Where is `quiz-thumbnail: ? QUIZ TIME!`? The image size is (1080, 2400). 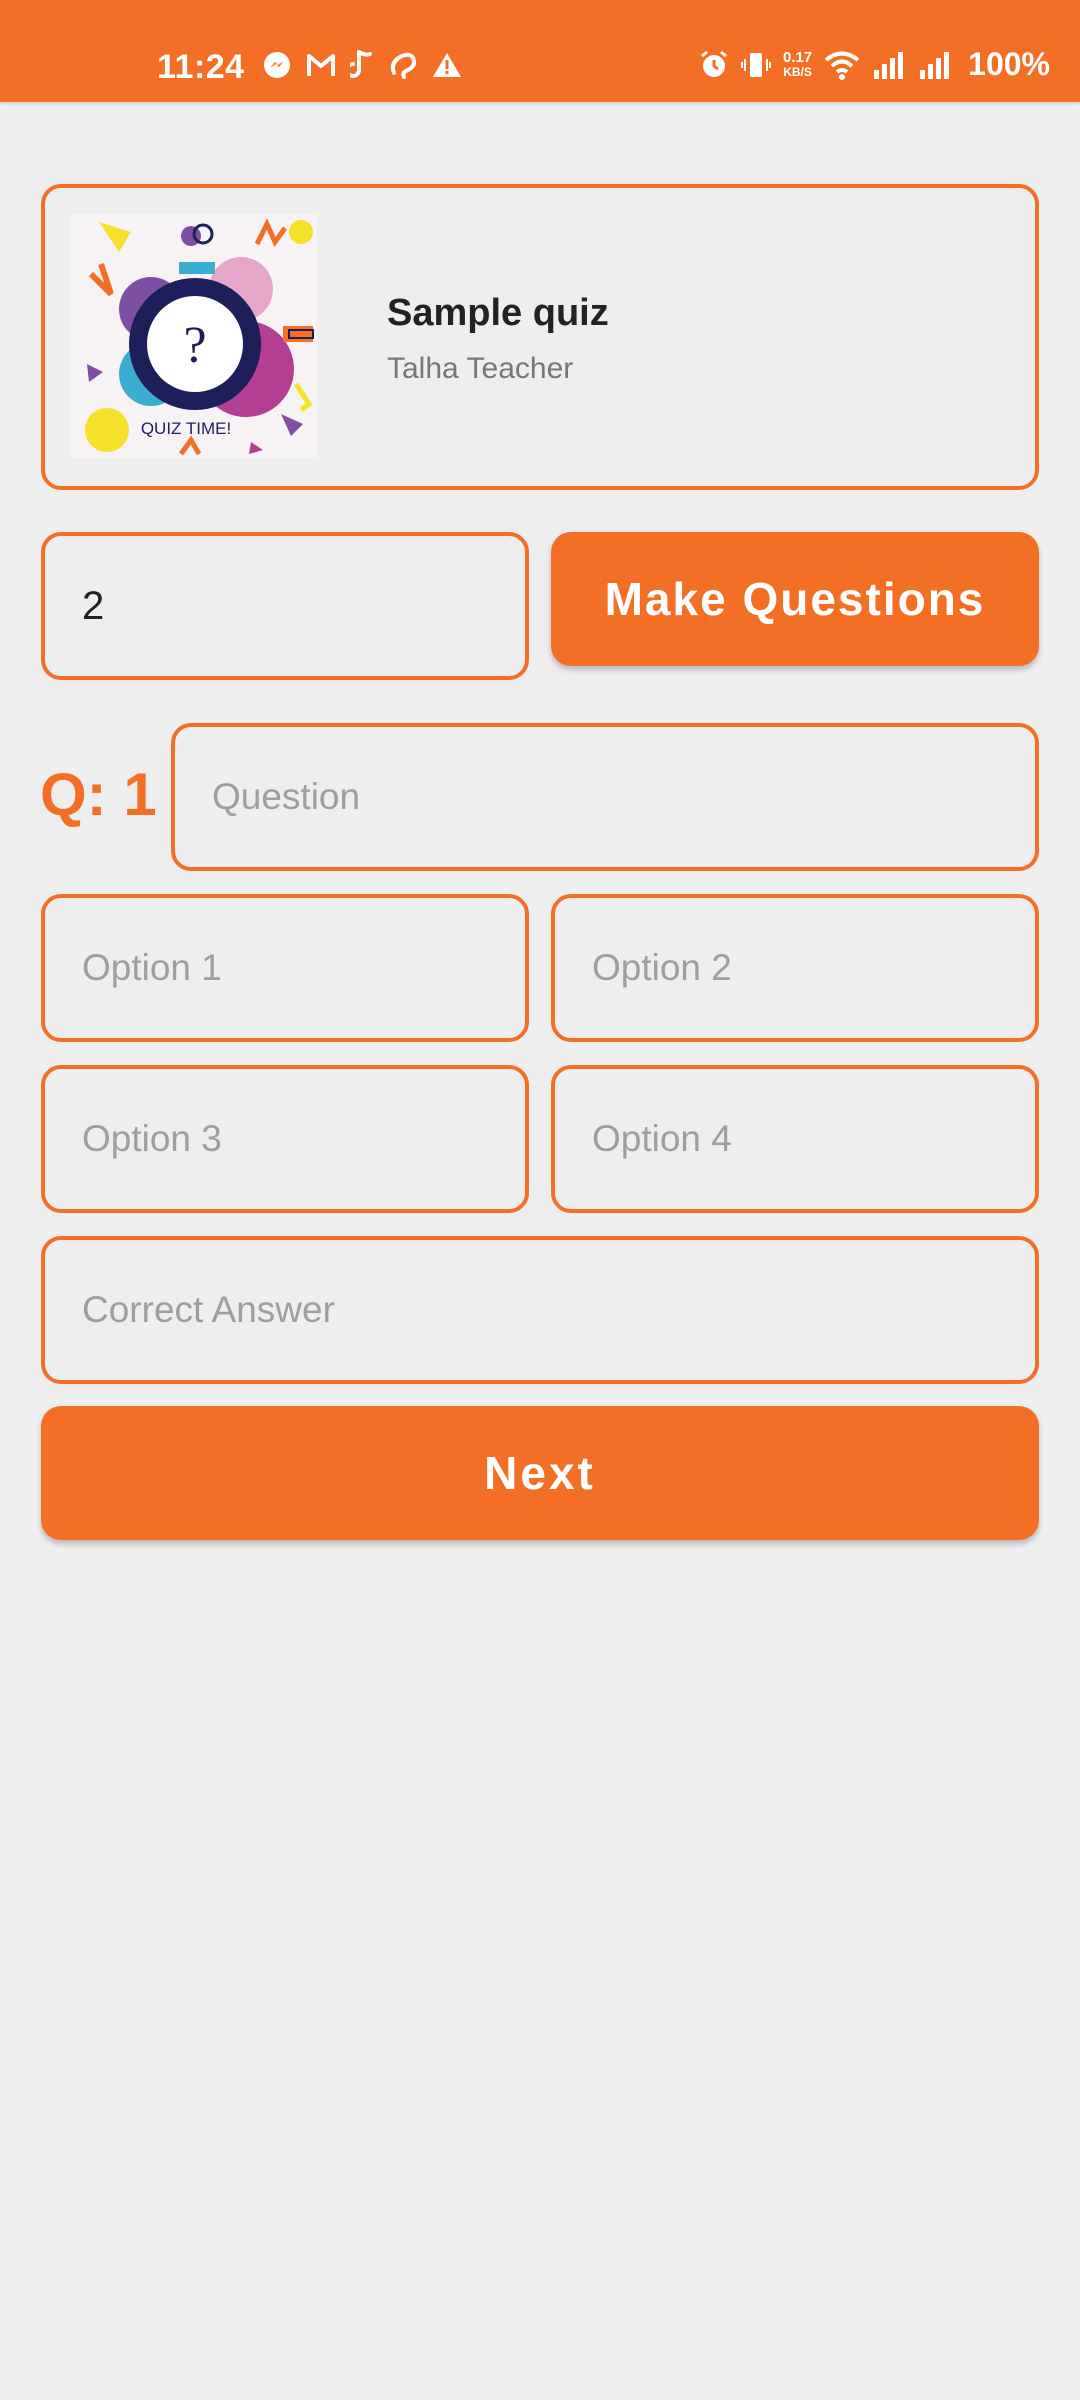 quiz-thumbnail: ? QUIZ TIME! is located at coordinates (194, 336).